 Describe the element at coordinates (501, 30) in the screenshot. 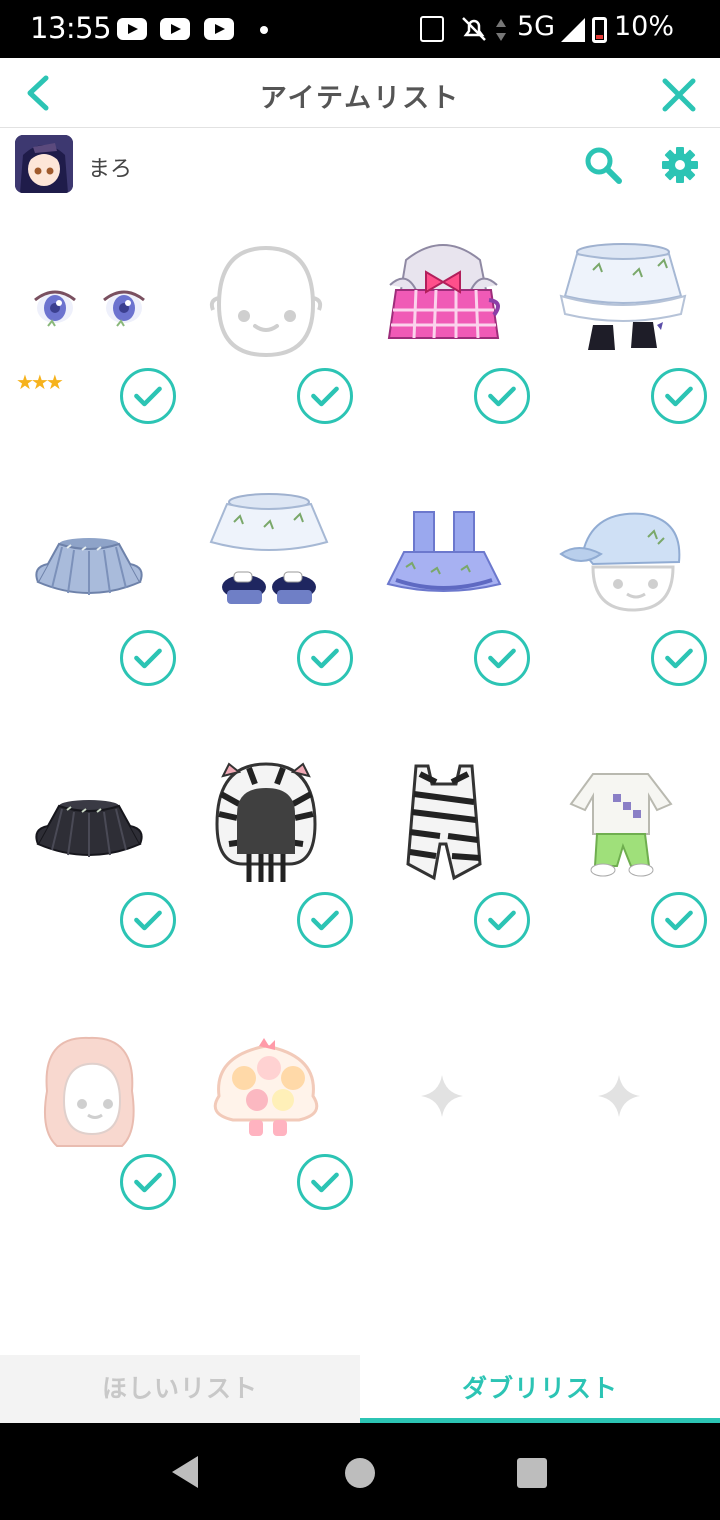

I see `data-arrows-icon` at that location.